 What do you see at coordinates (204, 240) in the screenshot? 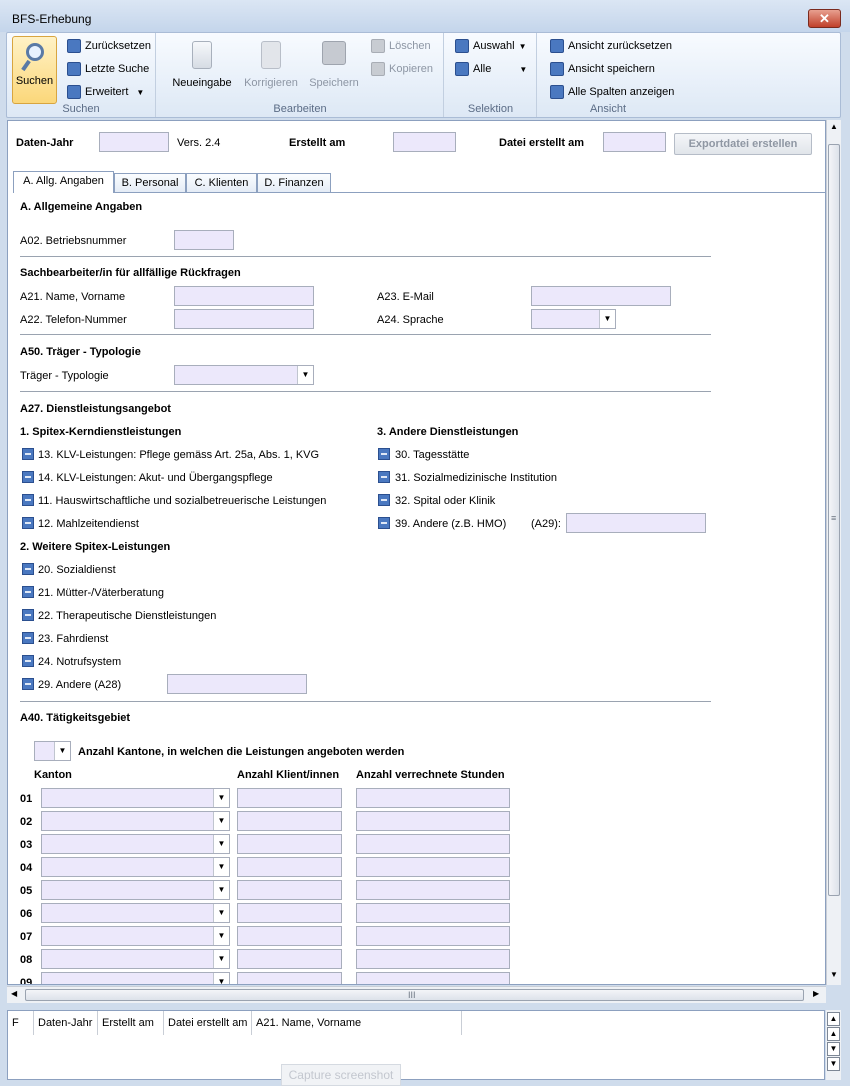
I see `a02-input` at bounding box center [204, 240].